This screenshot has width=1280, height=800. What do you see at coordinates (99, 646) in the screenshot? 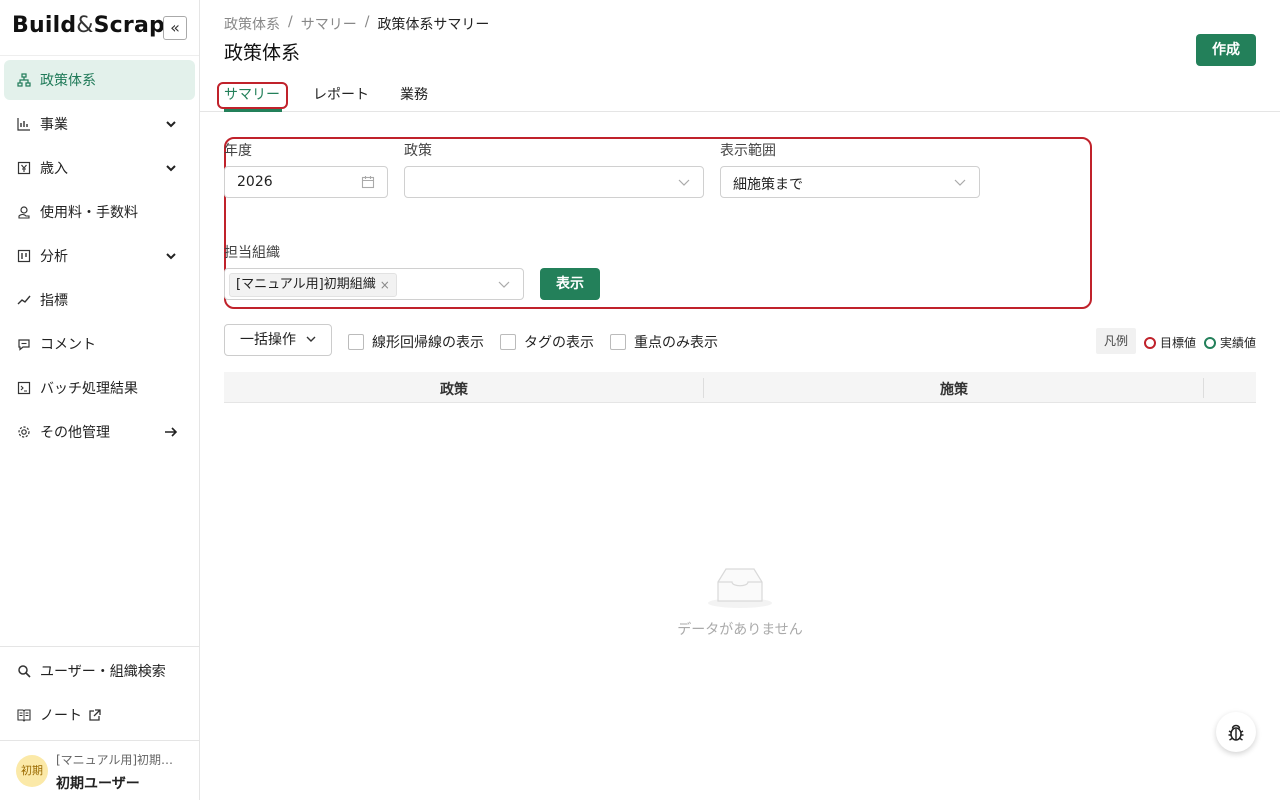
I see `sidebar-divider` at bounding box center [99, 646].